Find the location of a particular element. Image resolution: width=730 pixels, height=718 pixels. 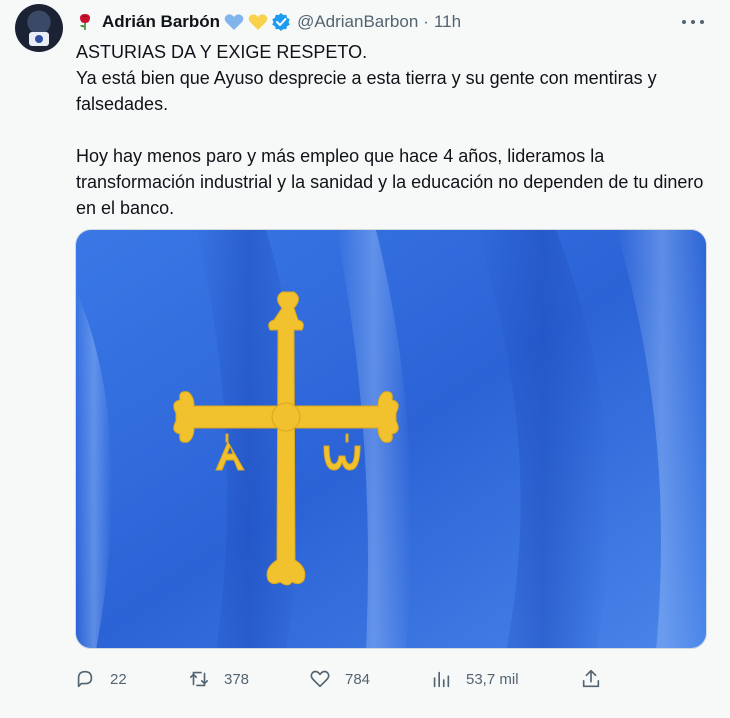

share-icon is located at coordinates (591, 678).